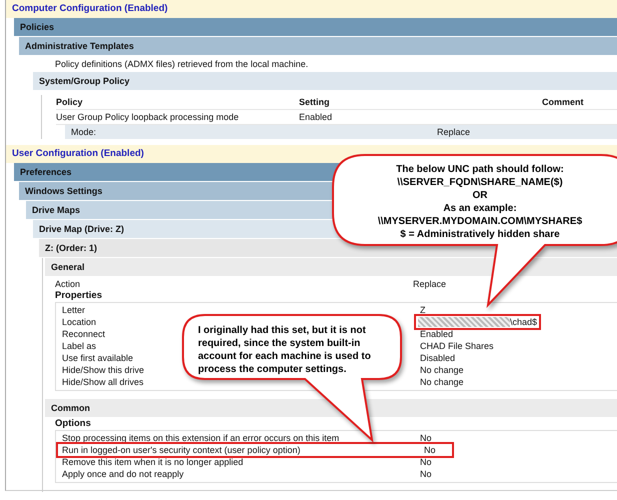  What do you see at coordinates (79, 322) in the screenshot?
I see `property-label: Location` at bounding box center [79, 322].